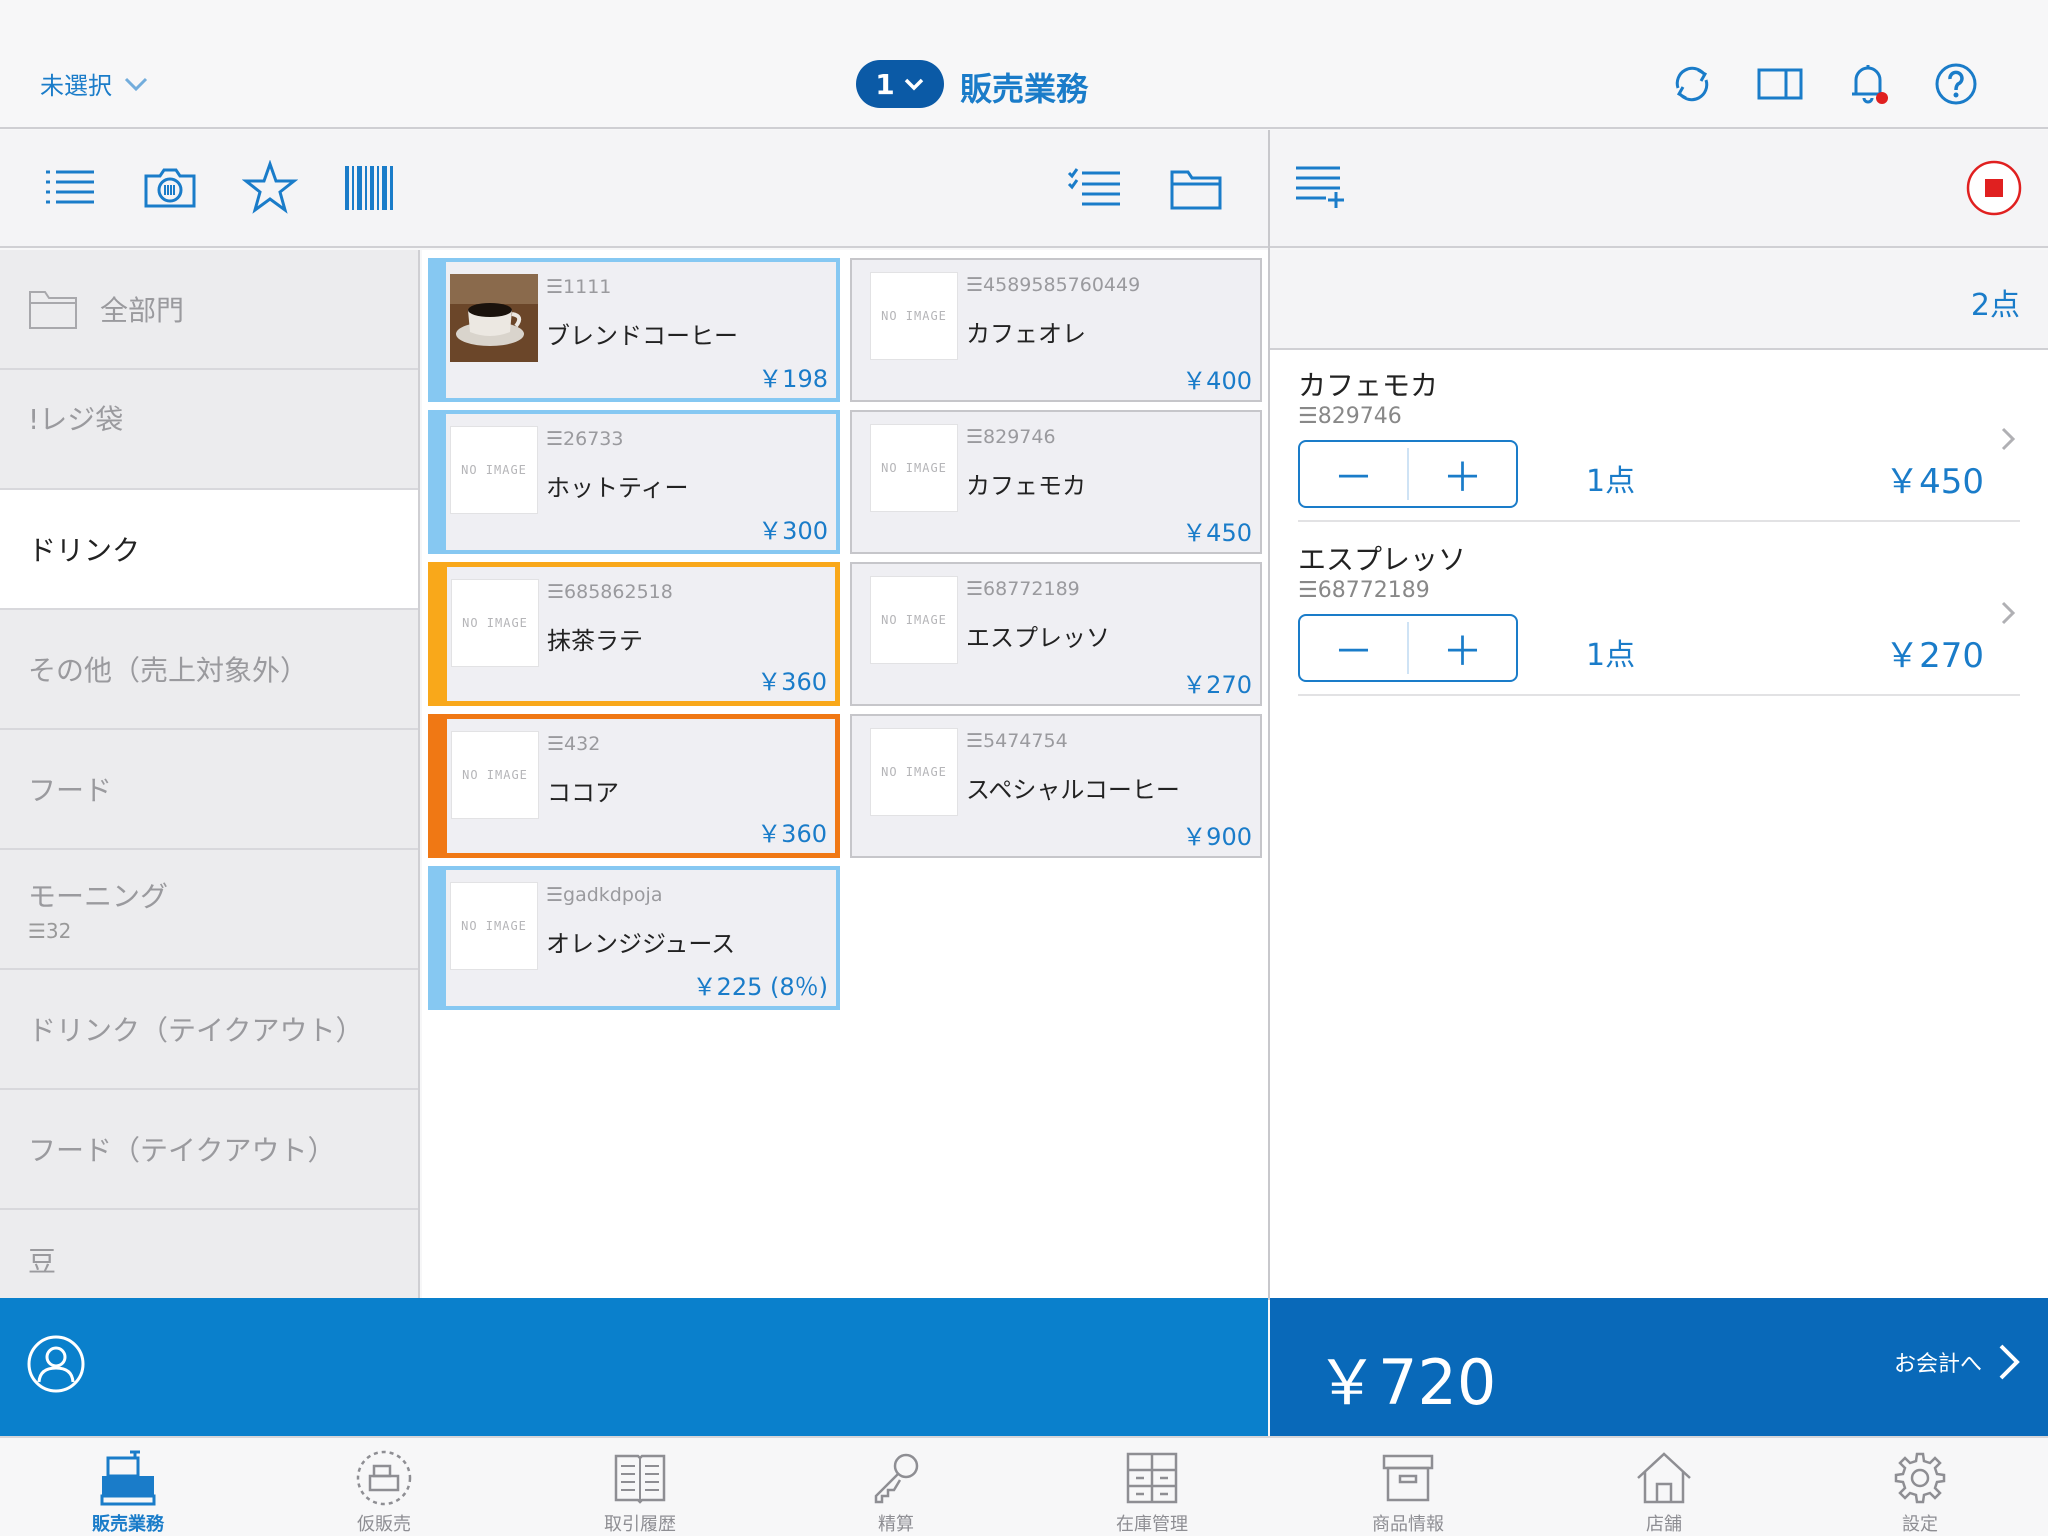 This screenshot has width=2048, height=1536. Describe the element at coordinates (1956, 84) in the screenshot. I see `help-icon` at that location.